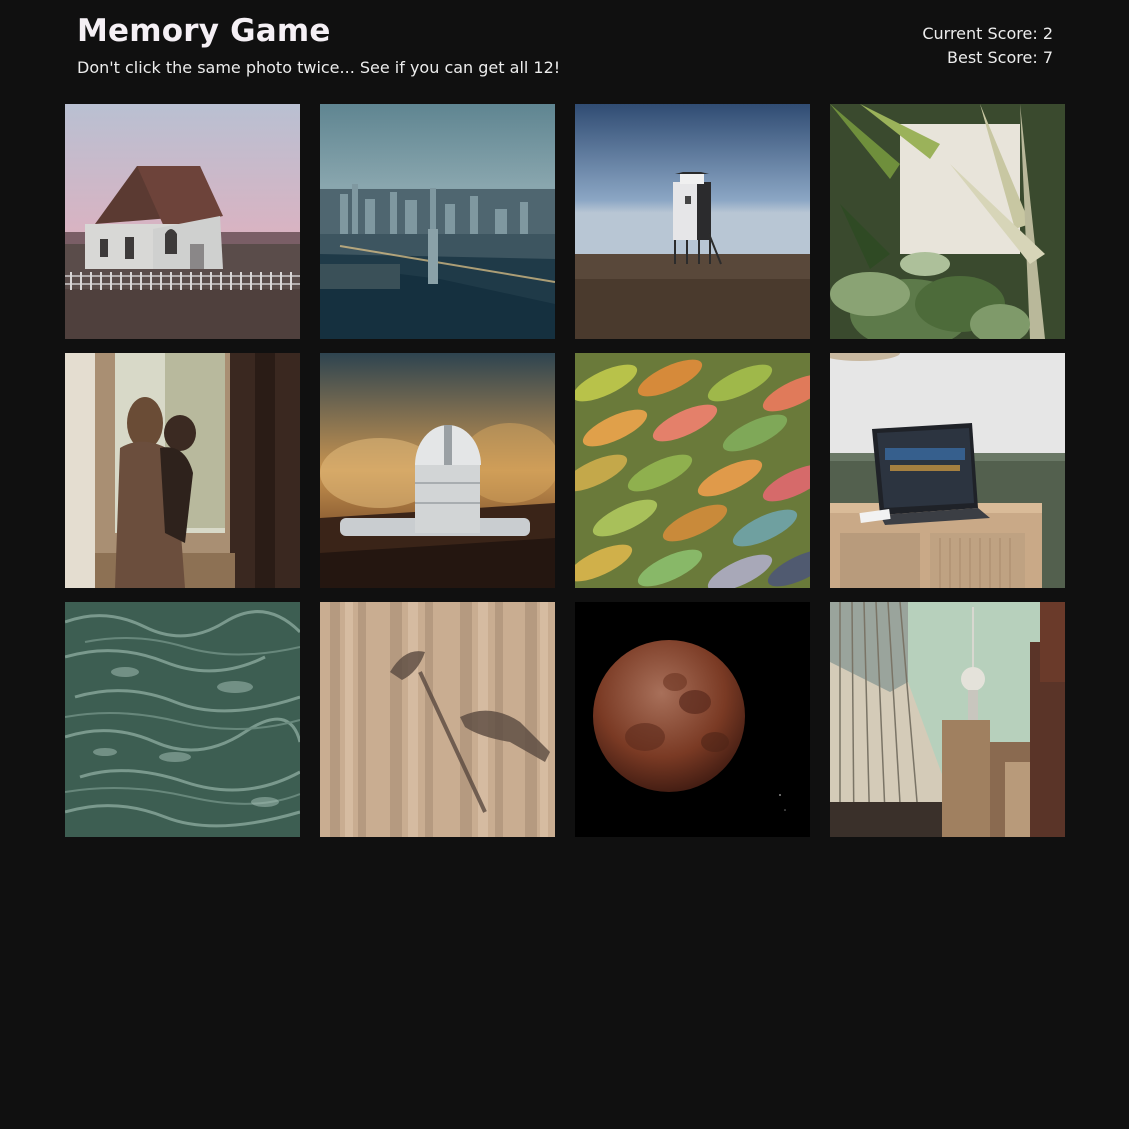  I want to click on scoreboard: Current Score: 2 Best Score: 7, so click(987, 46).